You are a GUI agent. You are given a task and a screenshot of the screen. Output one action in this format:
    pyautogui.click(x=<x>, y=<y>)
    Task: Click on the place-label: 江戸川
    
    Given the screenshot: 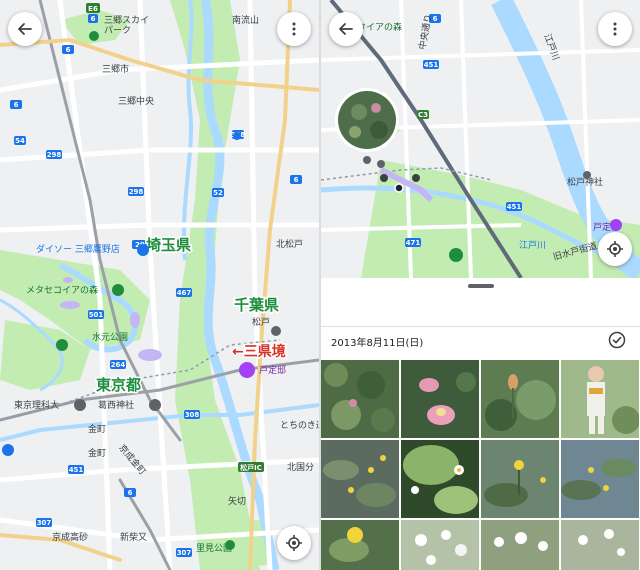 What is the action you would take?
    pyautogui.click(x=532, y=245)
    